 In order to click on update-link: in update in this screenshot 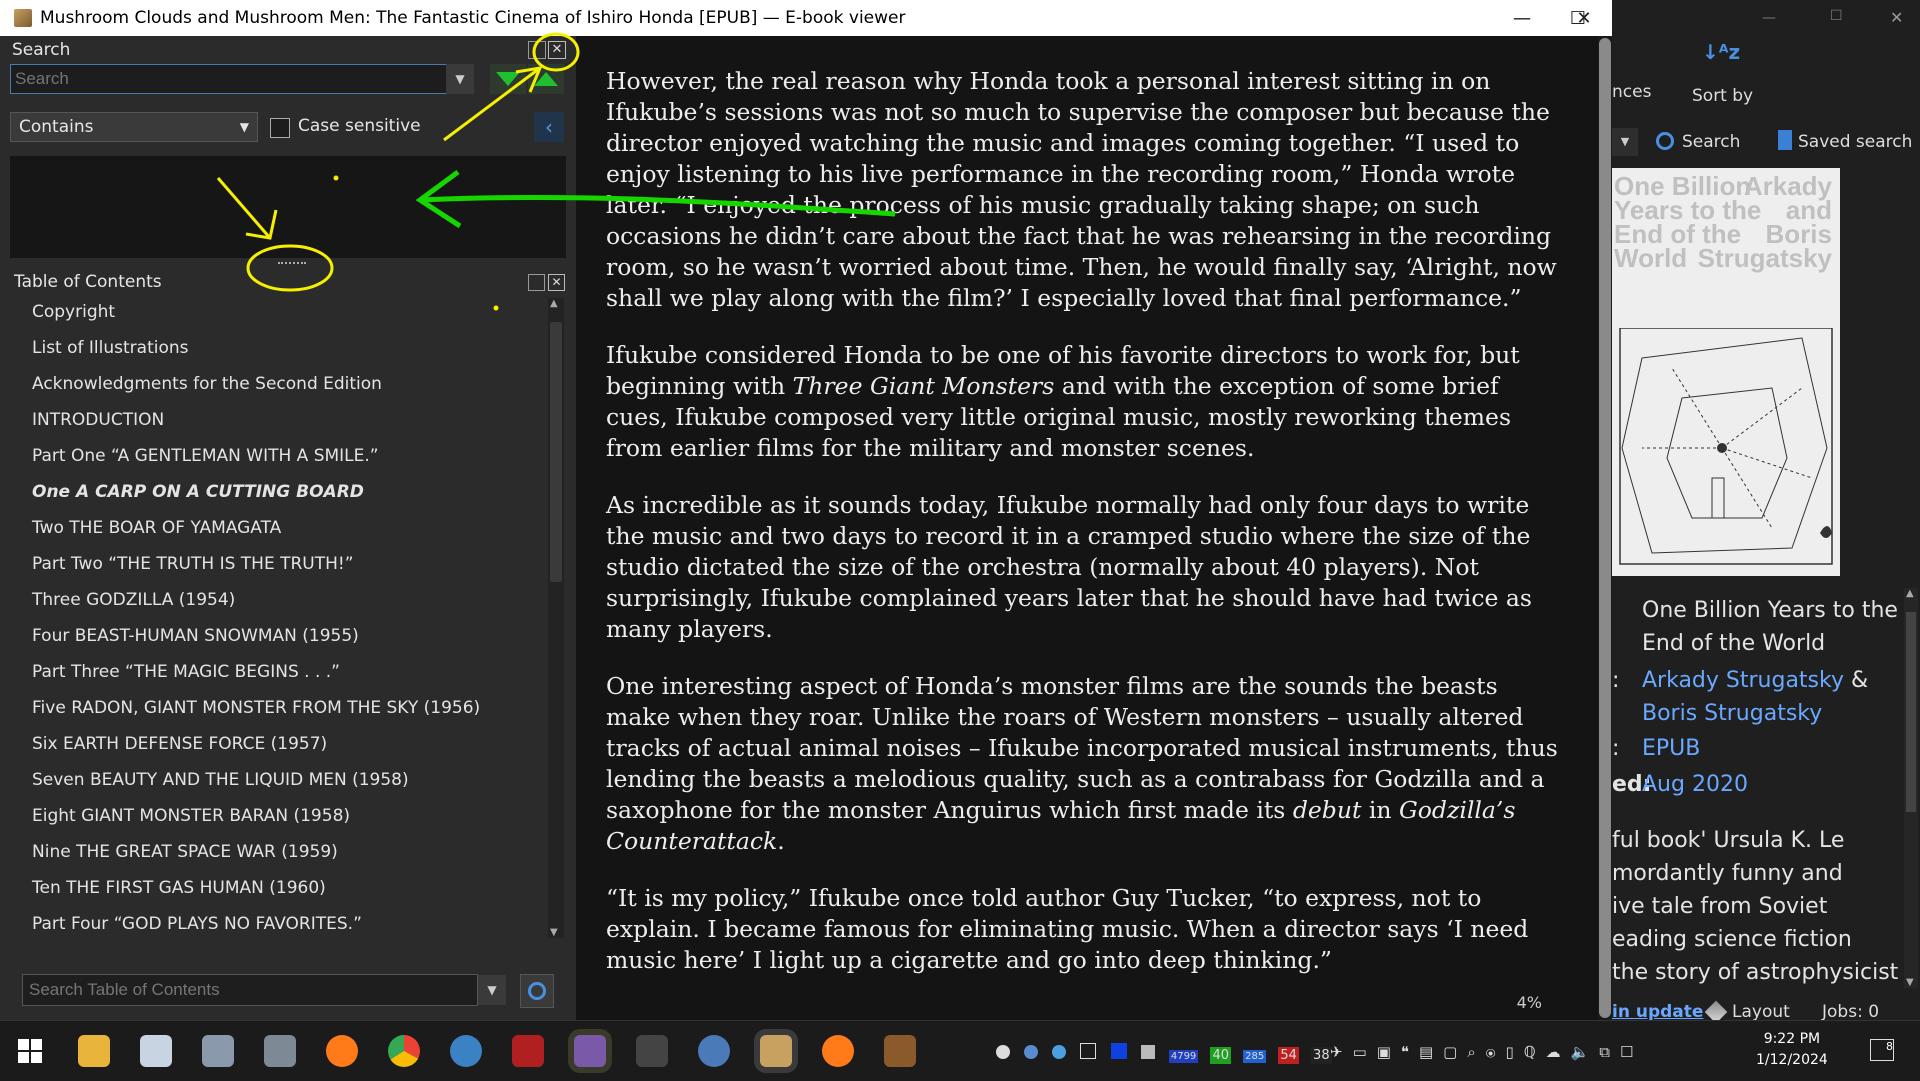, I will do `click(1657, 1012)`.